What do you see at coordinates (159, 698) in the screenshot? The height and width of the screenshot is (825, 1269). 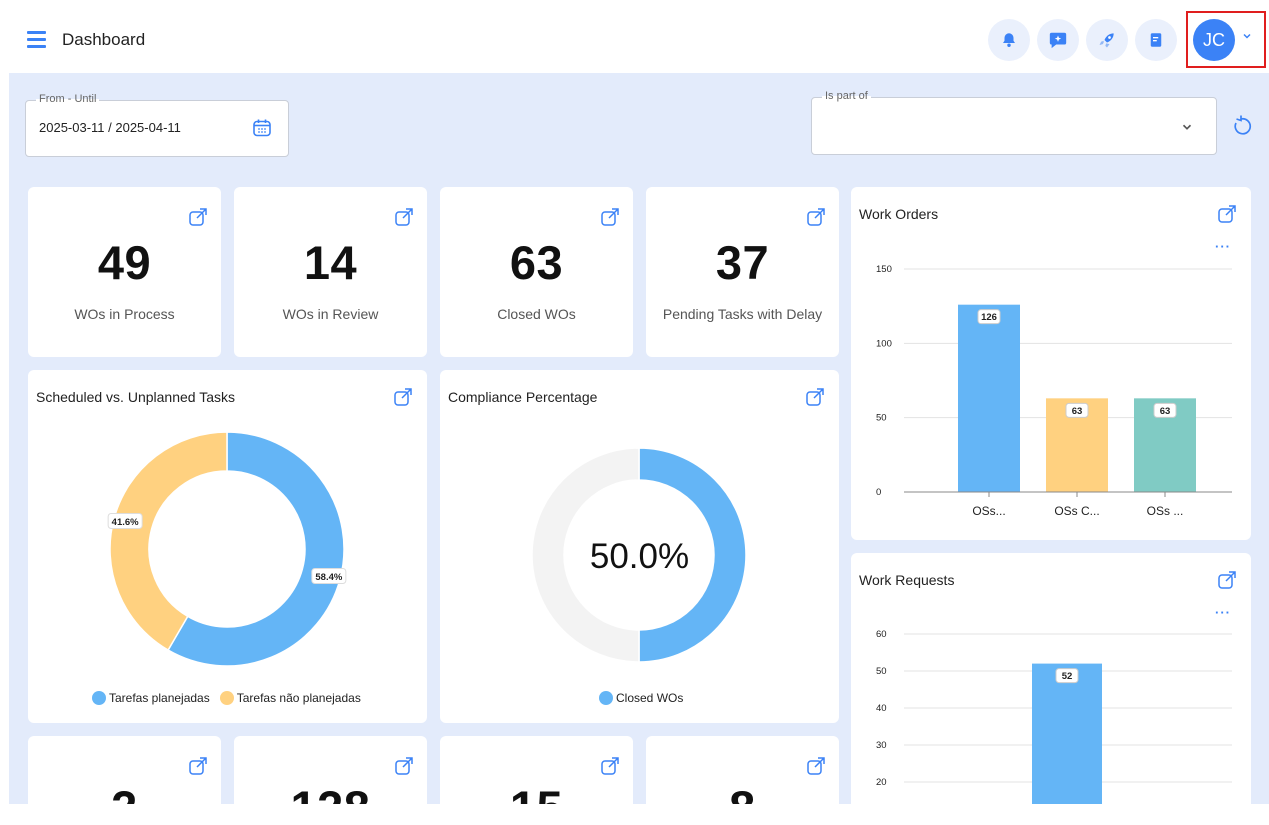 I see `legend-label: Tarefas planejadas` at bounding box center [159, 698].